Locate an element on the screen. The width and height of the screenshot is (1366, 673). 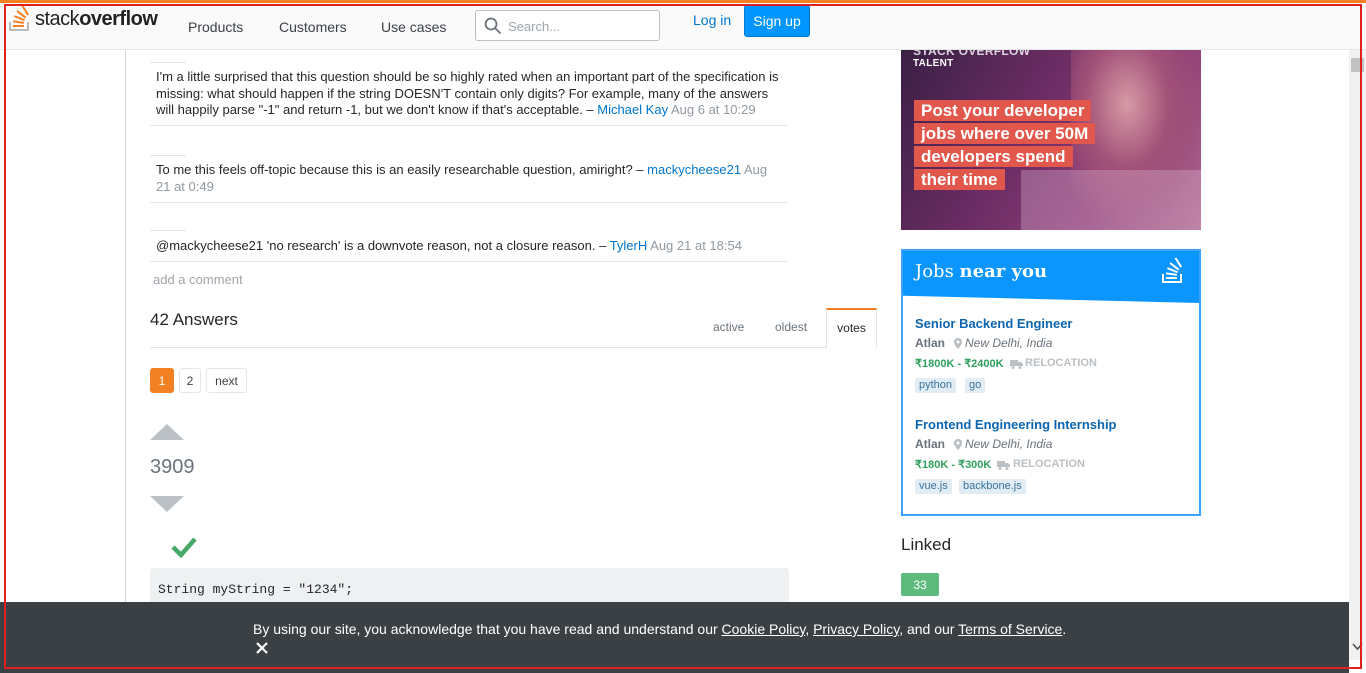
stack-overflow-icon is located at coordinates (1172, 270).